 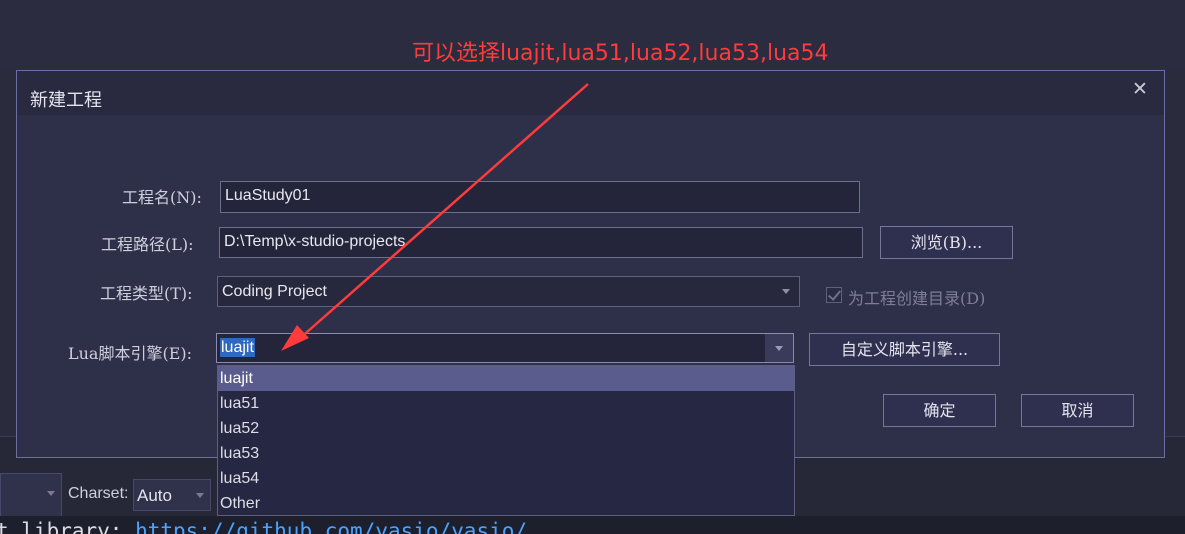 I want to click on engine-dropdown-list: luajit lua51 lua52 lua53 lua54 Other, so click(x=506, y=440).